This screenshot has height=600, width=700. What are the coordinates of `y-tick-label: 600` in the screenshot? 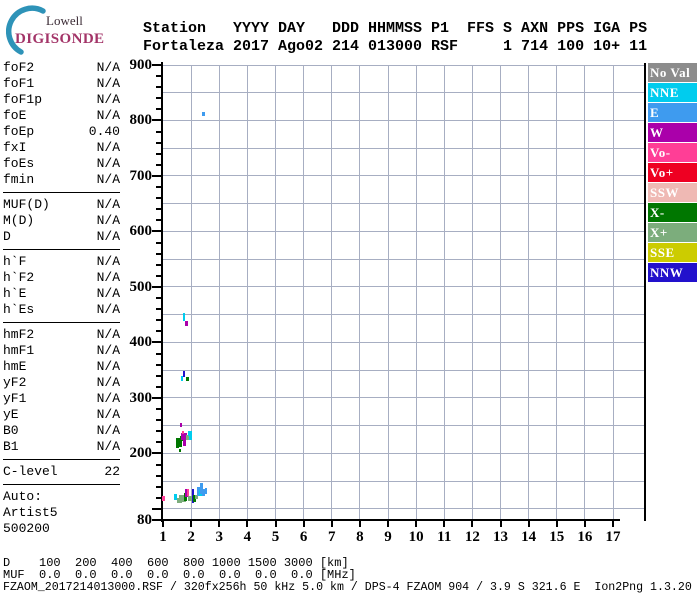 It's located at (141, 231).